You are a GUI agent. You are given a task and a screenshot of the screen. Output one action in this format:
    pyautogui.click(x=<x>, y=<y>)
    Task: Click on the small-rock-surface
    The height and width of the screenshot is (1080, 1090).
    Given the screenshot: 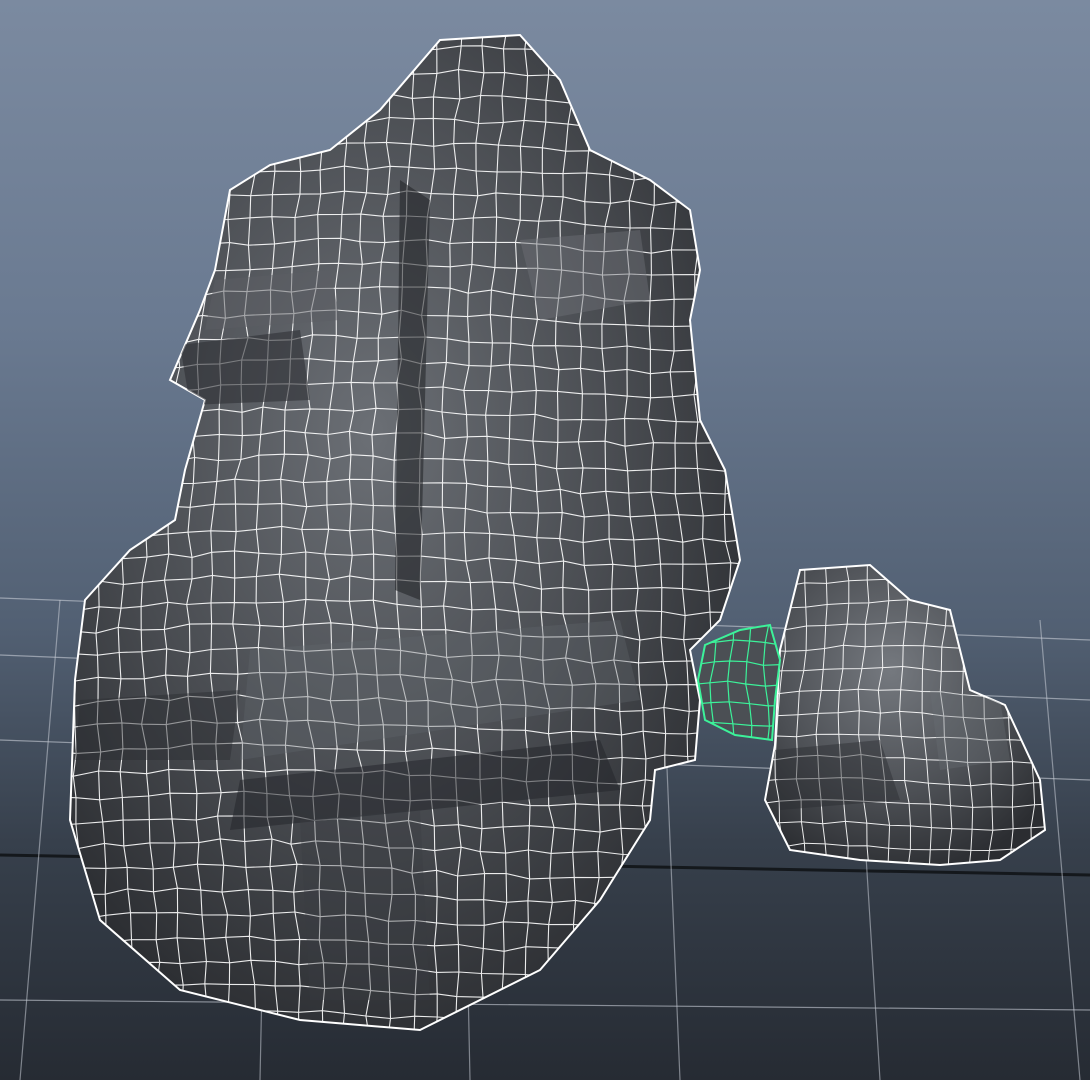 What is the action you would take?
    pyautogui.click(x=905, y=715)
    